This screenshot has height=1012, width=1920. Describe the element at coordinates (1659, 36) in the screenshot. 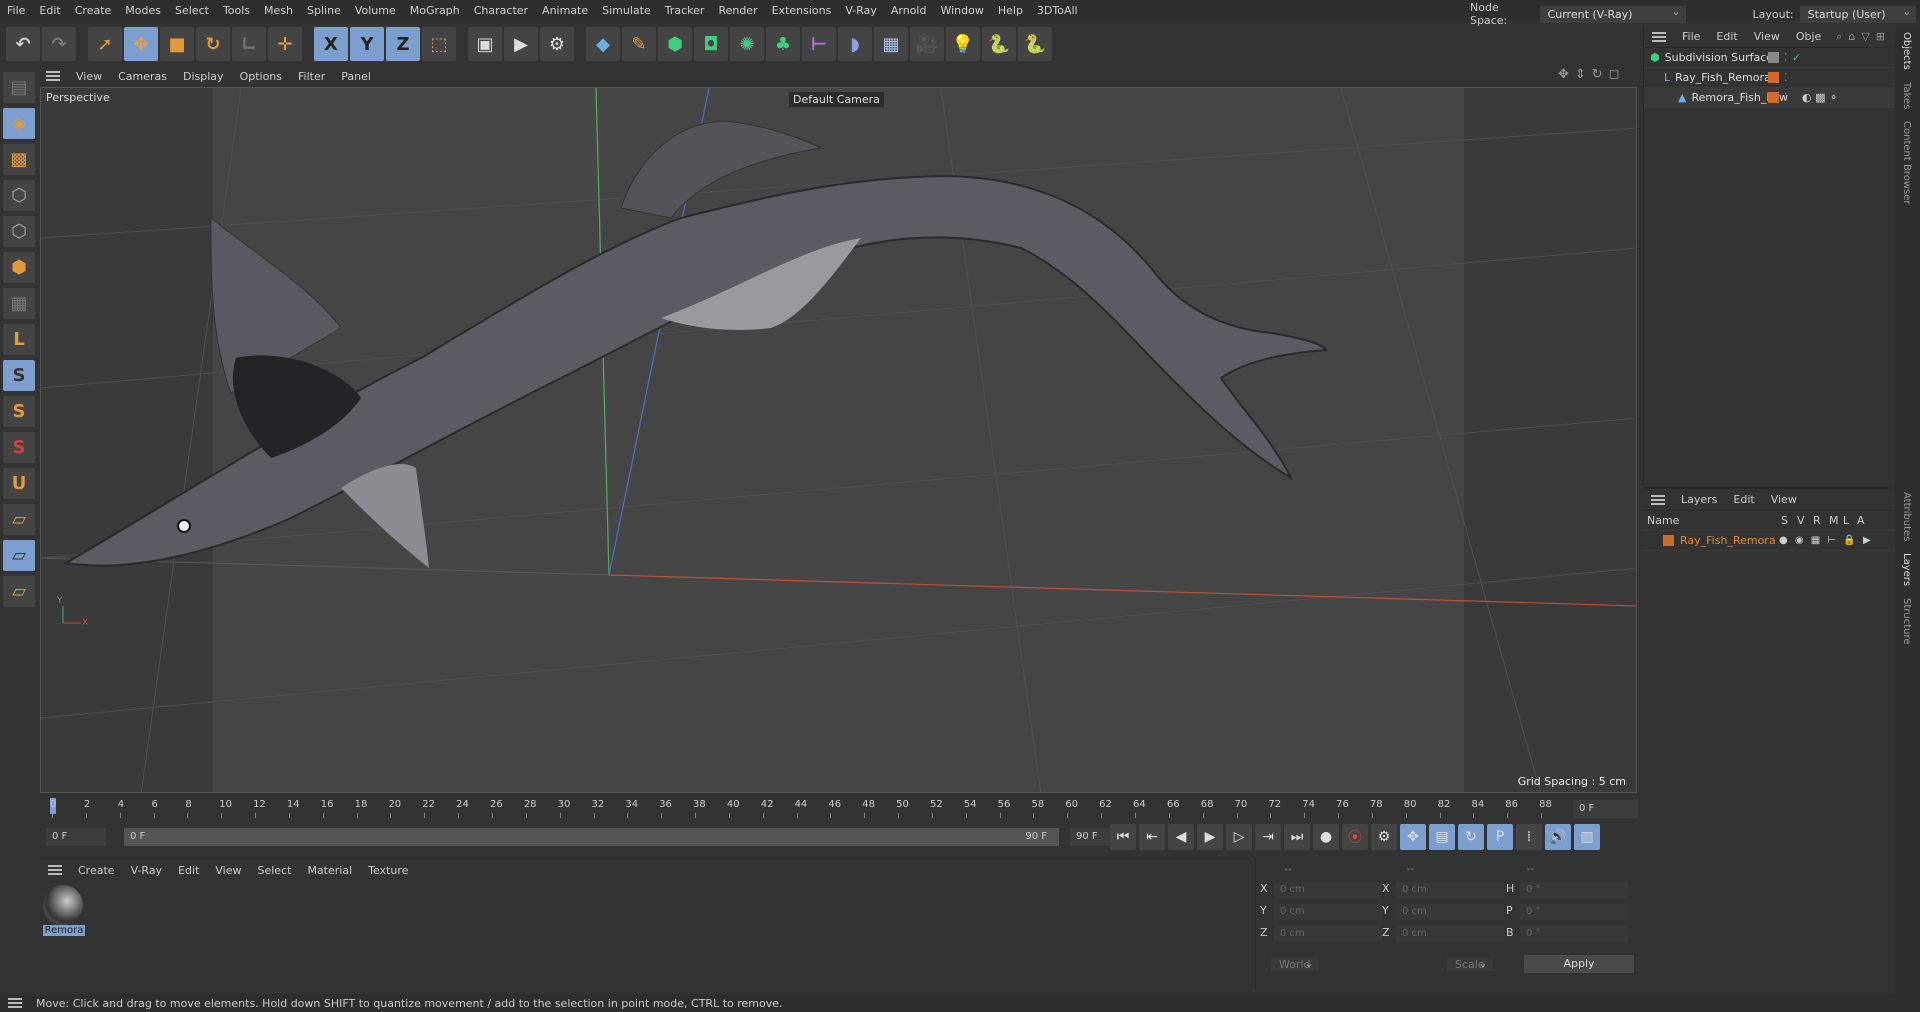

I see `objects-menu-icon` at that location.